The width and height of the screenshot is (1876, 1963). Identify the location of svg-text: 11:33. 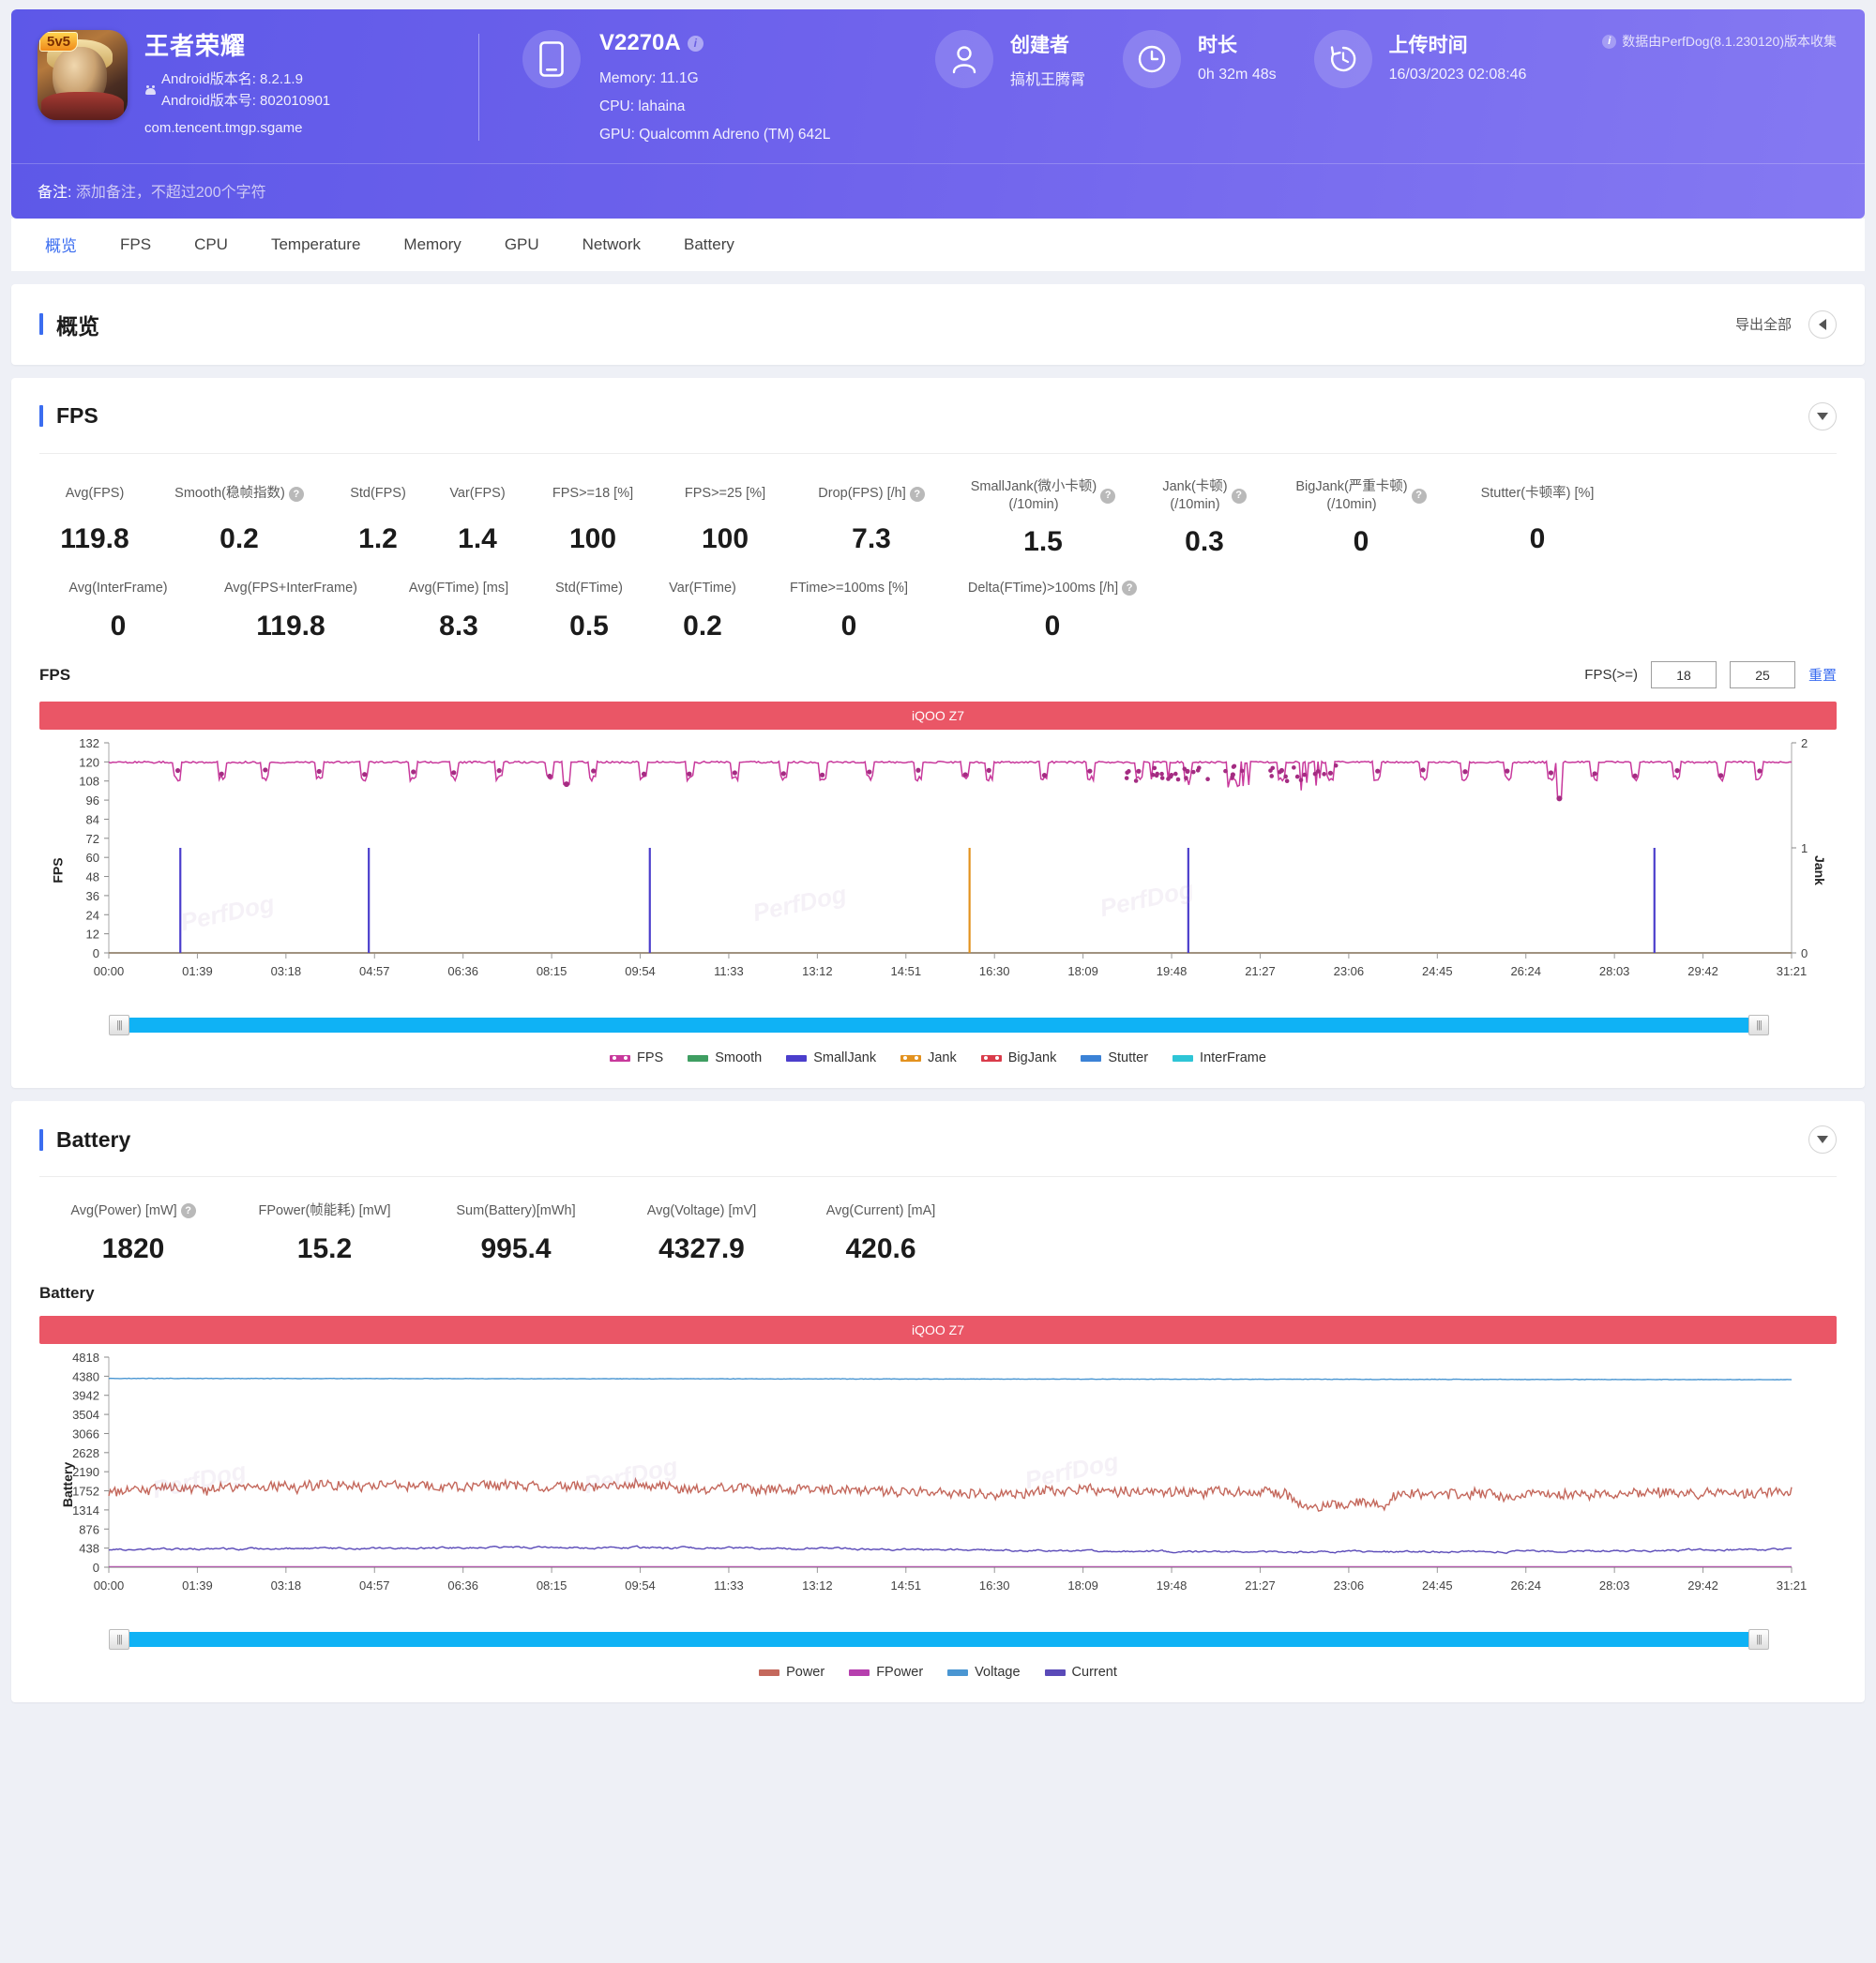
(729, 971).